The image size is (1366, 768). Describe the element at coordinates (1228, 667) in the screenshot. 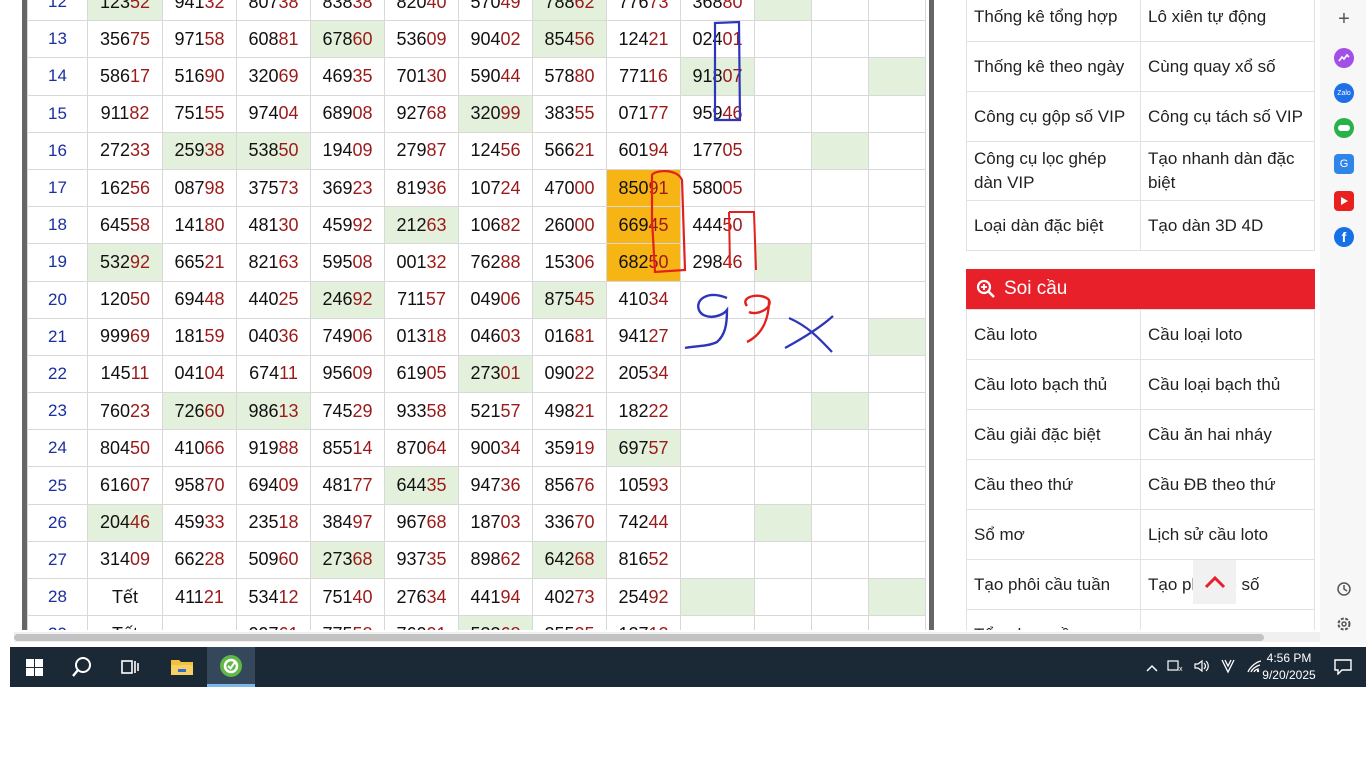

I see `vpn-icon` at that location.